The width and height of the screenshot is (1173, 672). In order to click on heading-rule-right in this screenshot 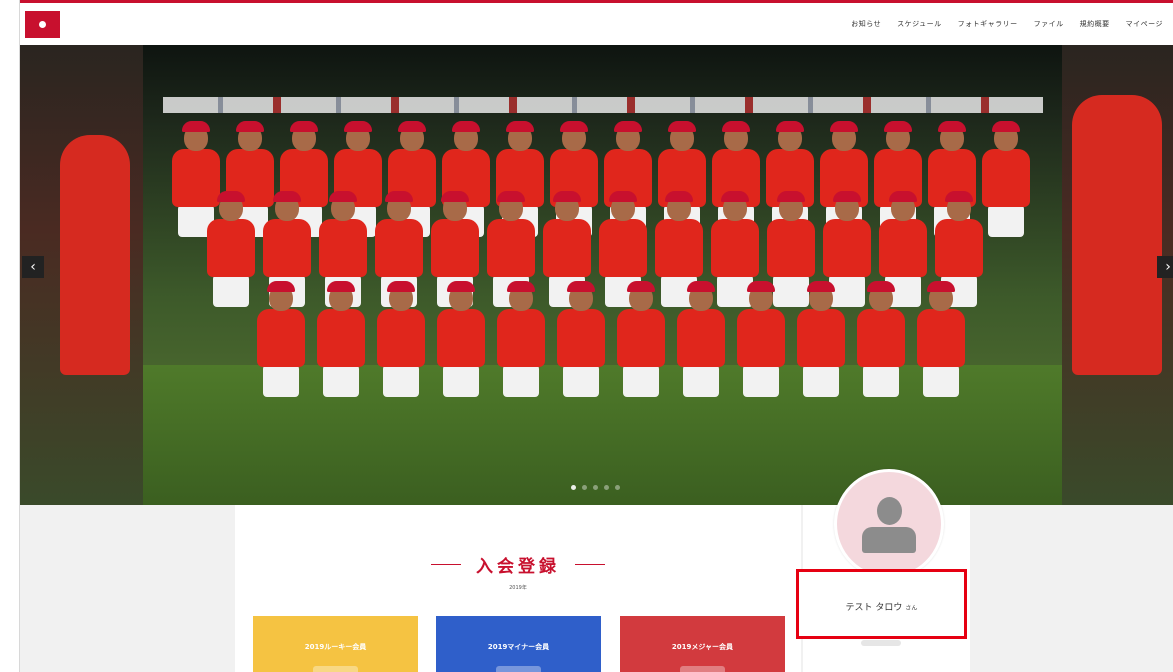, I will do `click(590, 564)`.